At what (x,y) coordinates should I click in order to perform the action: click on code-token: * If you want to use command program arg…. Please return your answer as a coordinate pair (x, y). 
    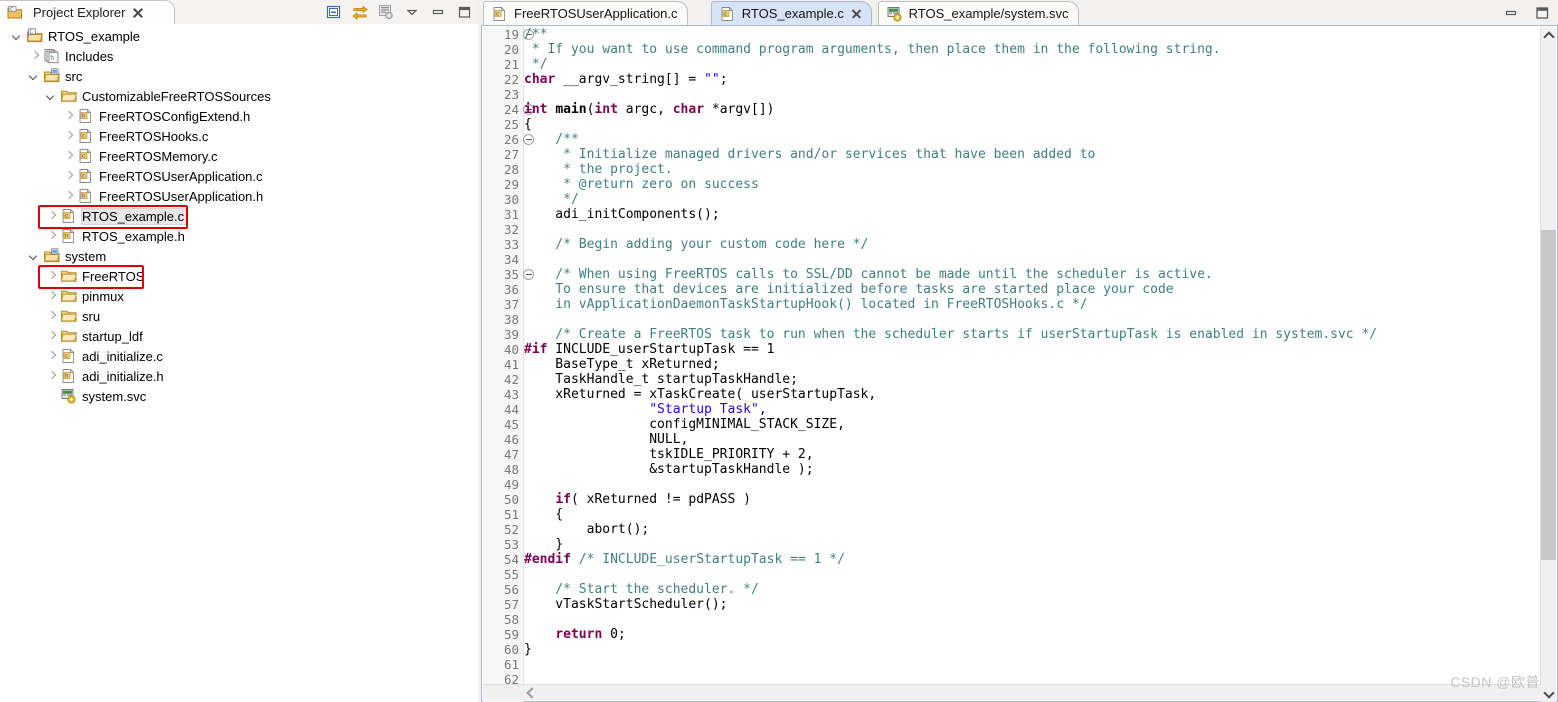
    Looking at the image, I should click on (872, 49).